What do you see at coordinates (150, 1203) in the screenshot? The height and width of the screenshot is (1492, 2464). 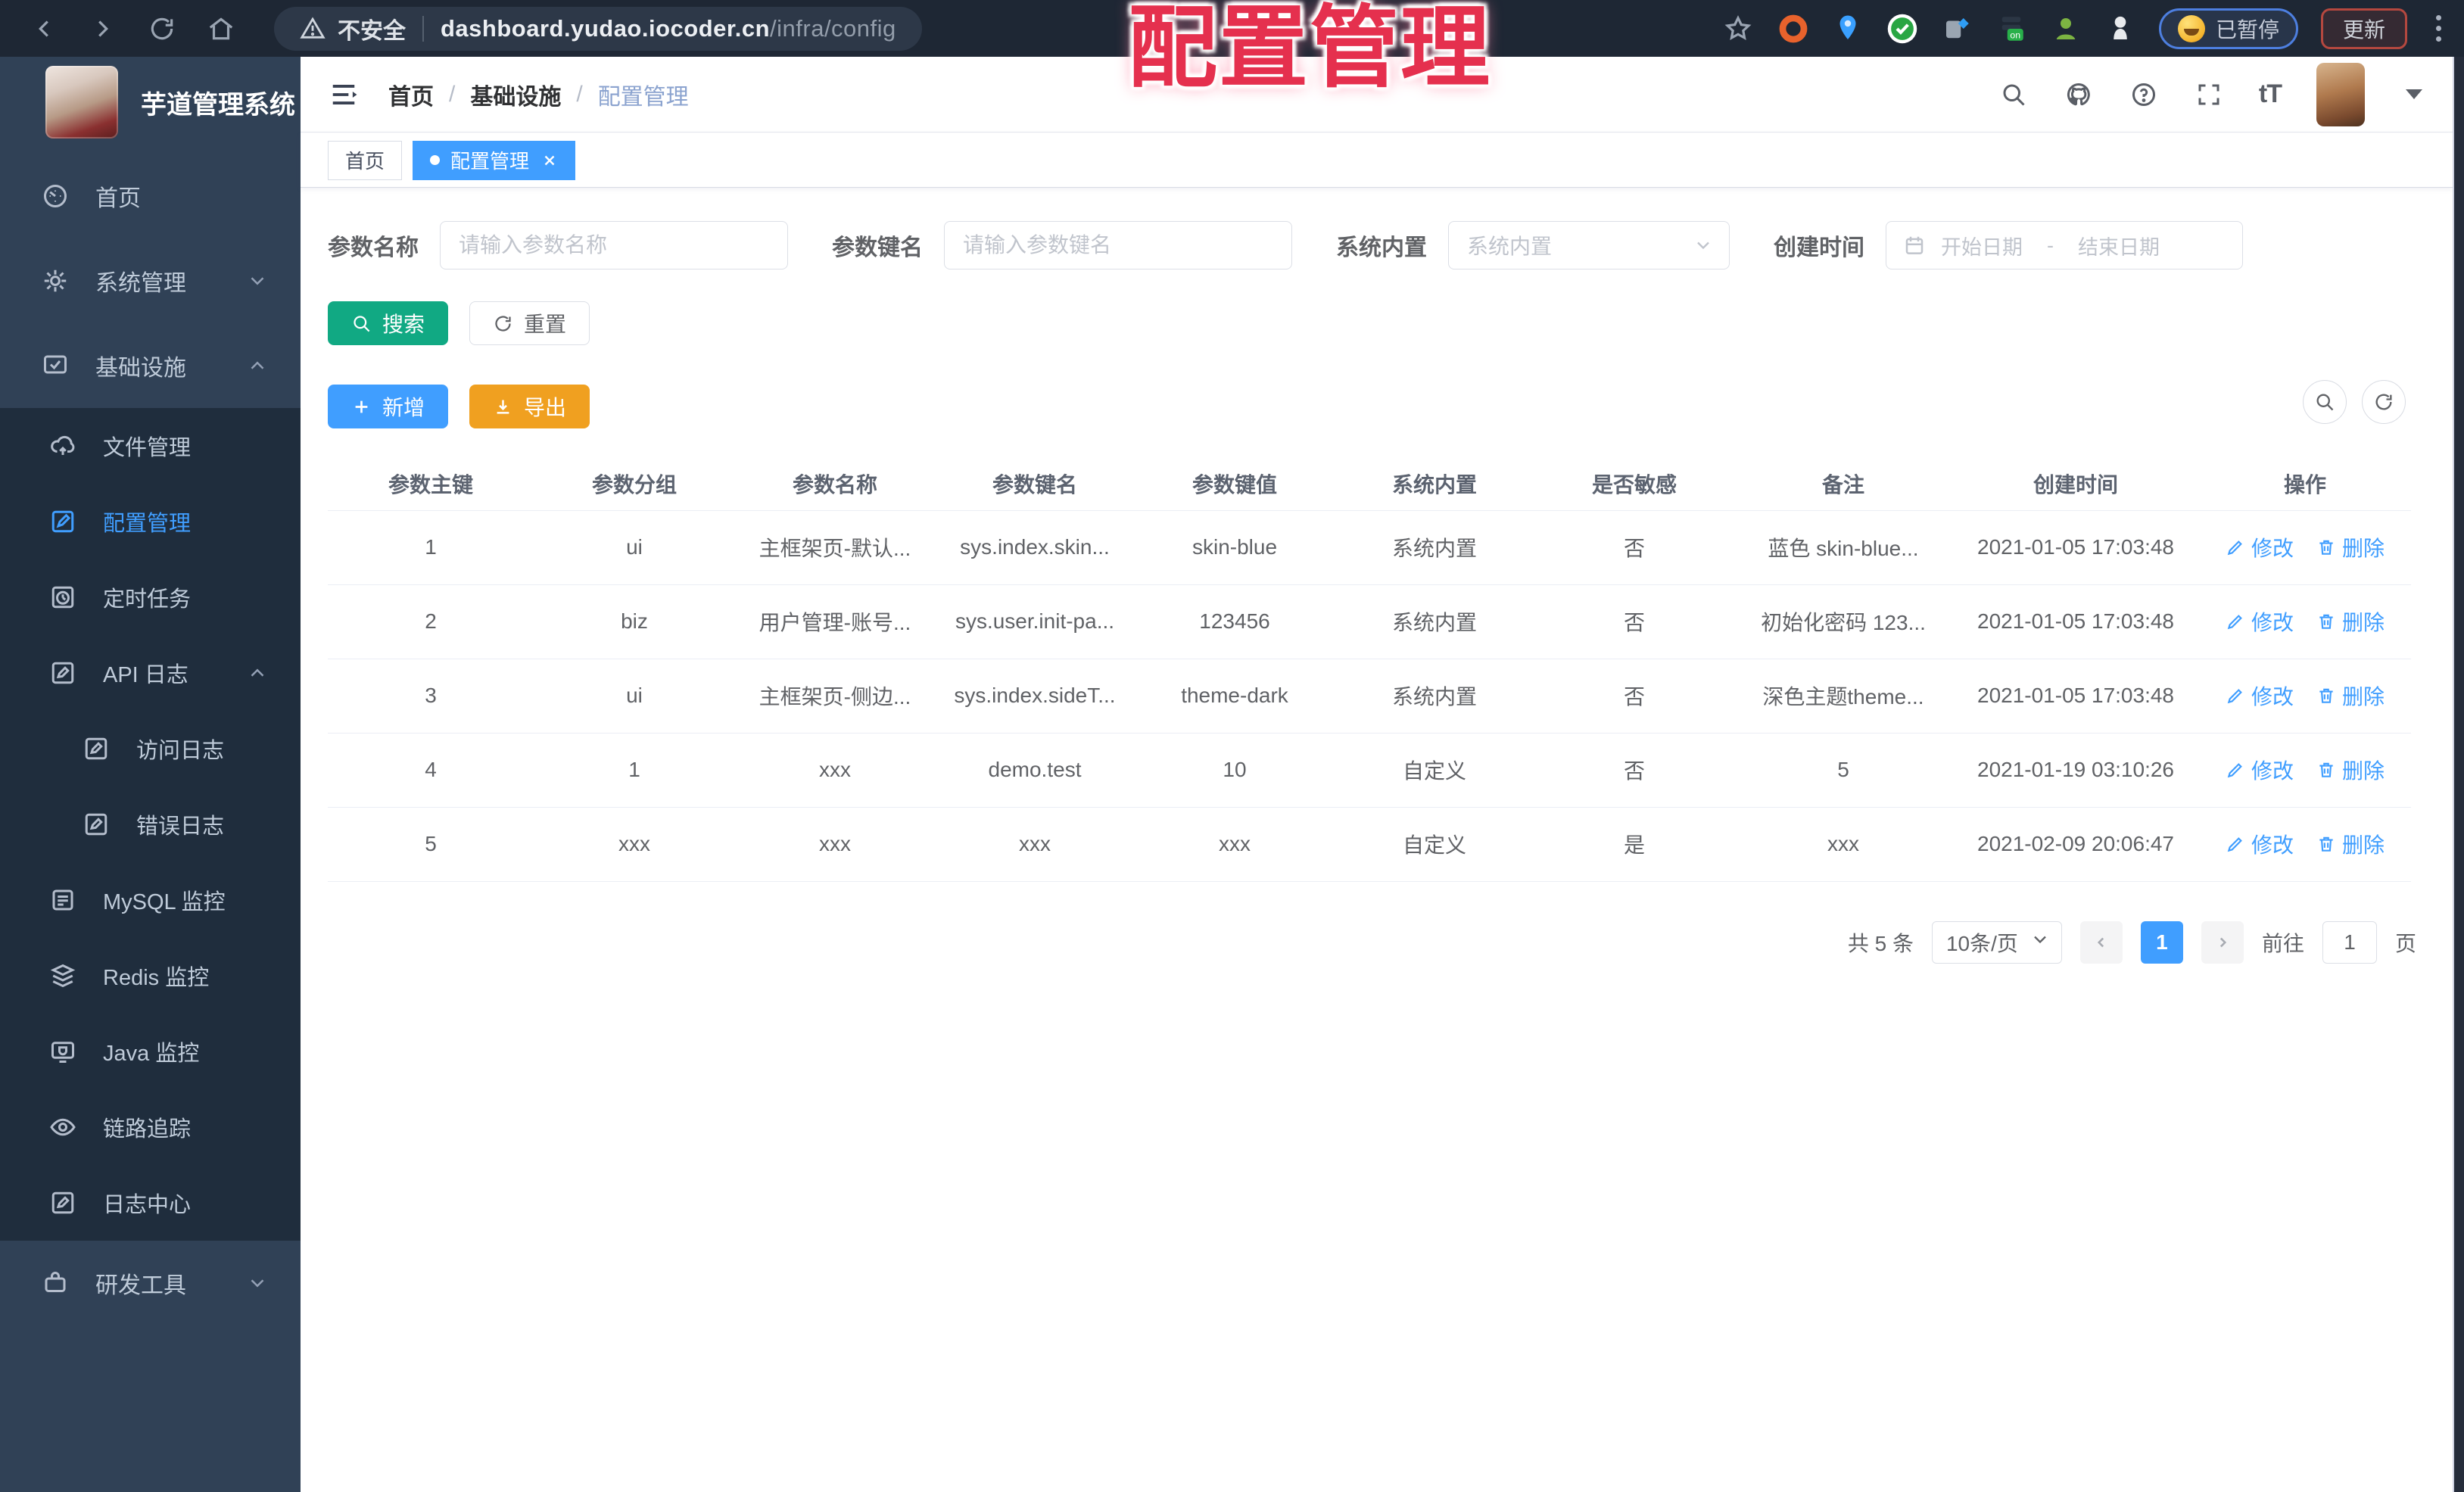 I see `sidebar-item-log-center: 日志中心` at bounding box center [150, 1203].